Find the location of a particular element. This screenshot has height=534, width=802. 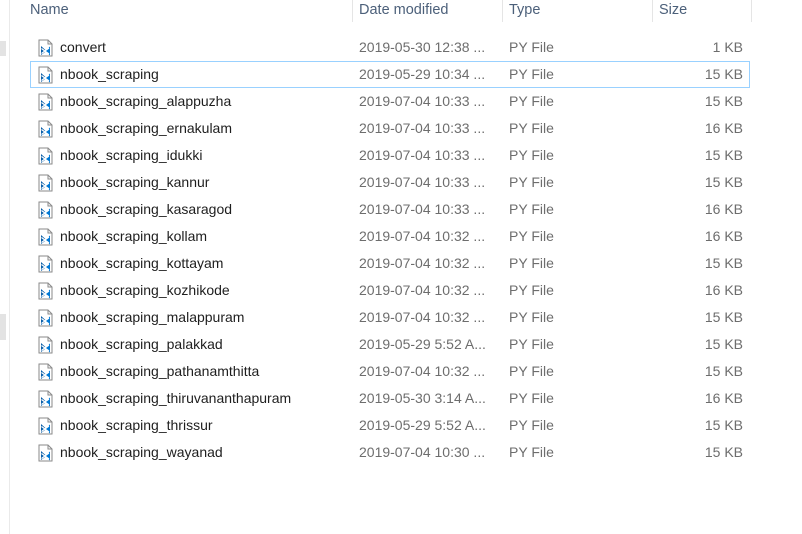

column-header-bar: Name Date modified Type Size is located at coordinates (406, 11).